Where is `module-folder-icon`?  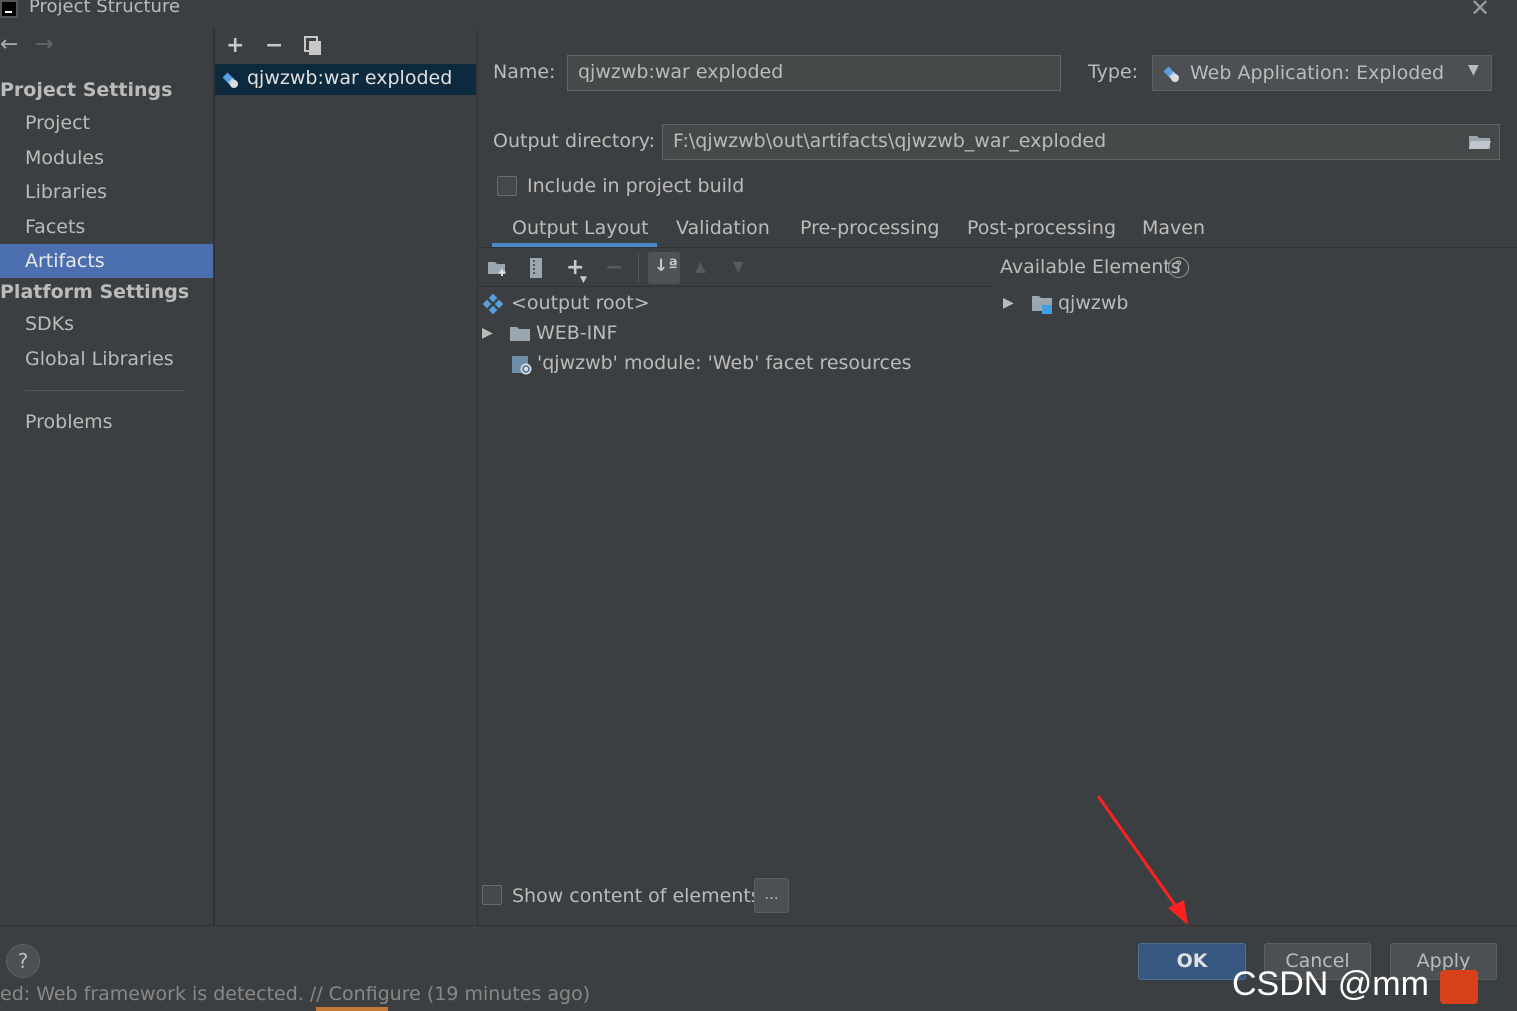 module-folder-icon is located at coordinates (1043, 307).